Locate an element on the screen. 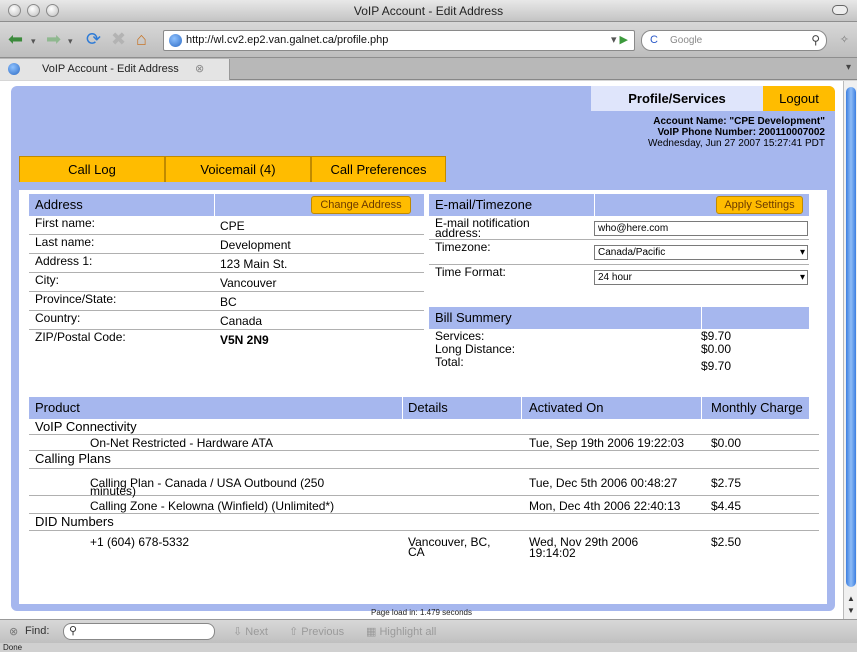  category-row: VoIP Connectivity is located at coordinates (424, 427).